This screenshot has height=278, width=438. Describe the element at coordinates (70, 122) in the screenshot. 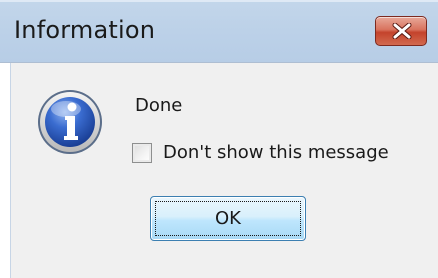

I see `info-icon` at that location.